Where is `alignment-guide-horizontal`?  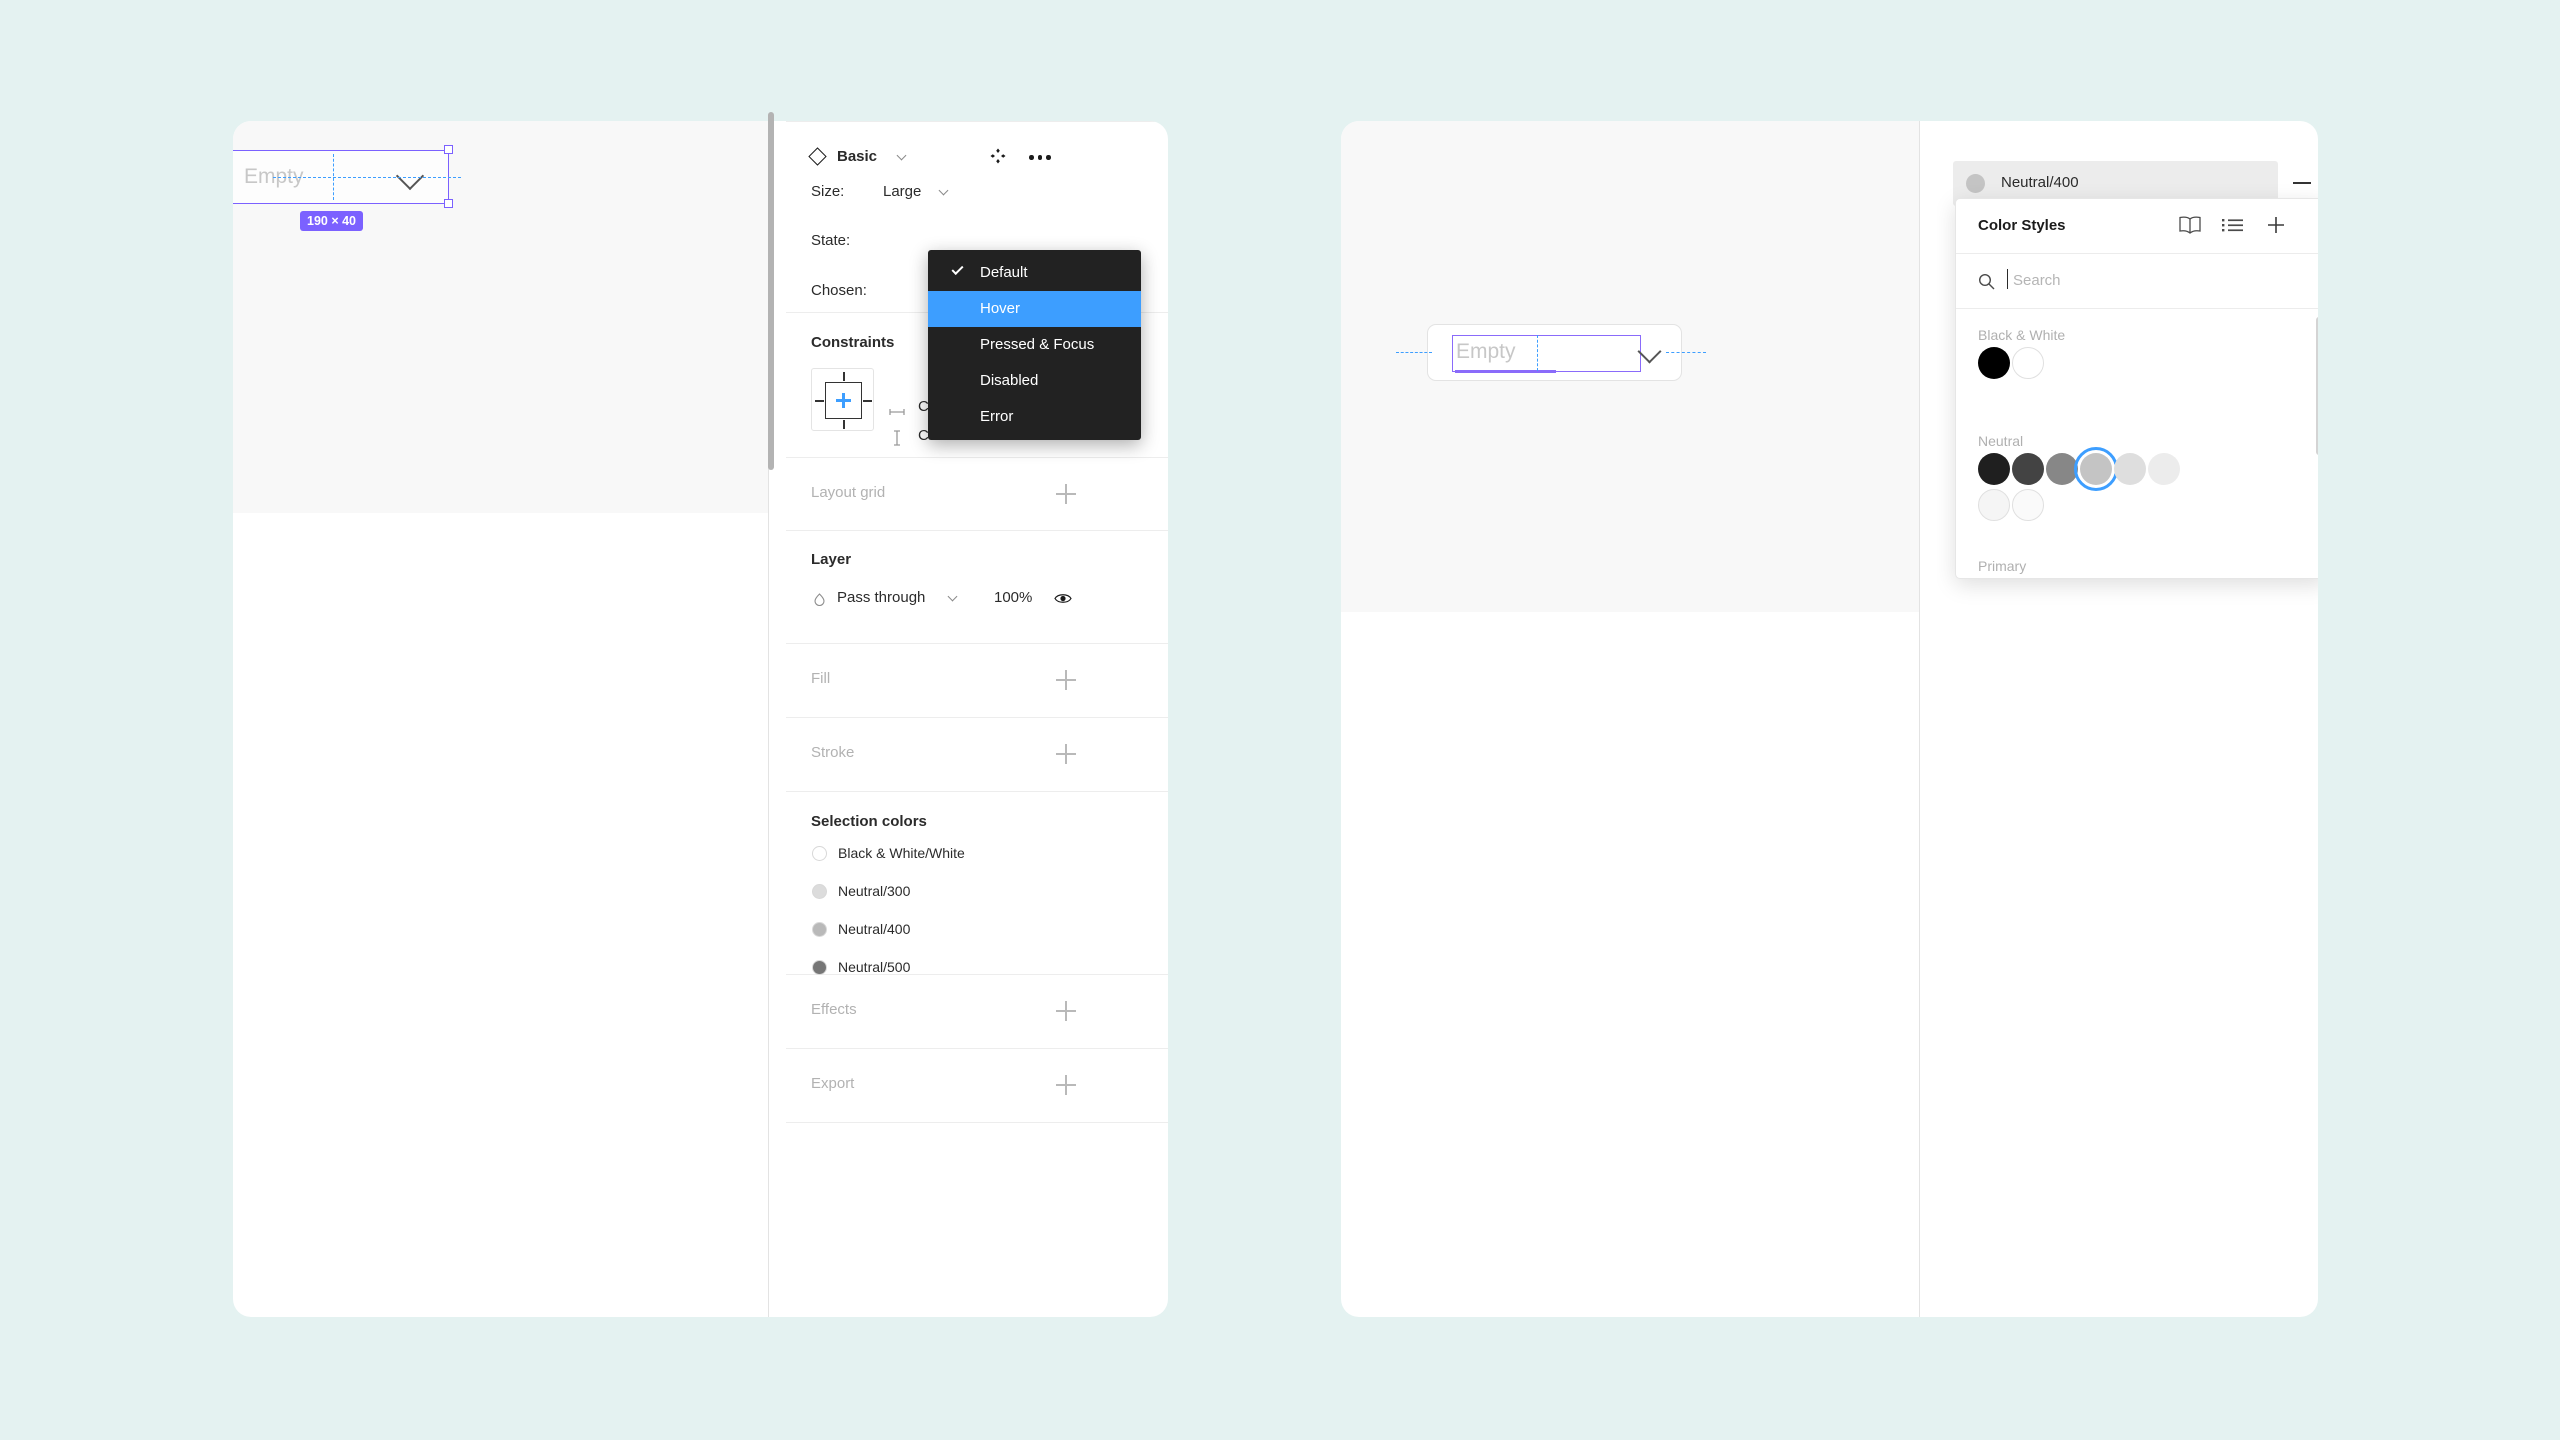
alignment-guide-horizontal is located at coordinates (367, 177).